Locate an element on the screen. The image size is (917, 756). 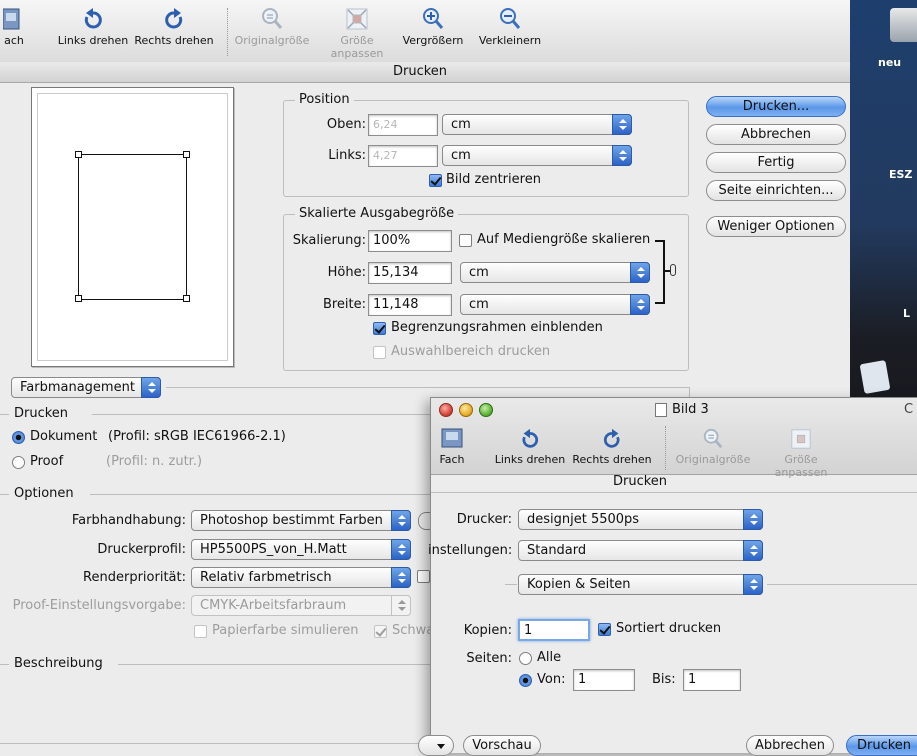
pages-from-input: 1 is located at coordinates (604, 680).